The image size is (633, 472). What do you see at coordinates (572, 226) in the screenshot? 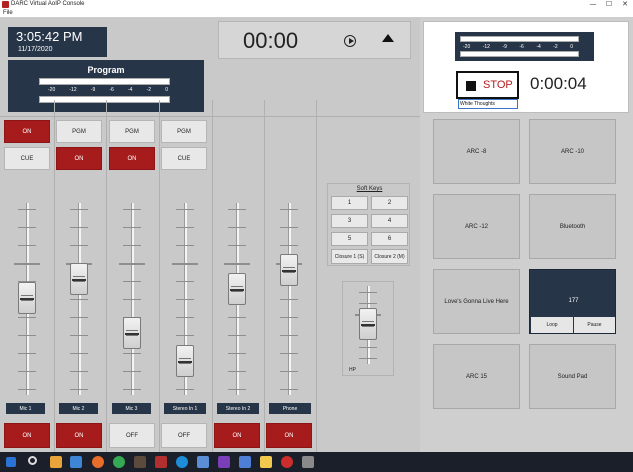
I see `pad-bluetooth: Bluetooth` at bounding box center [572, 226].